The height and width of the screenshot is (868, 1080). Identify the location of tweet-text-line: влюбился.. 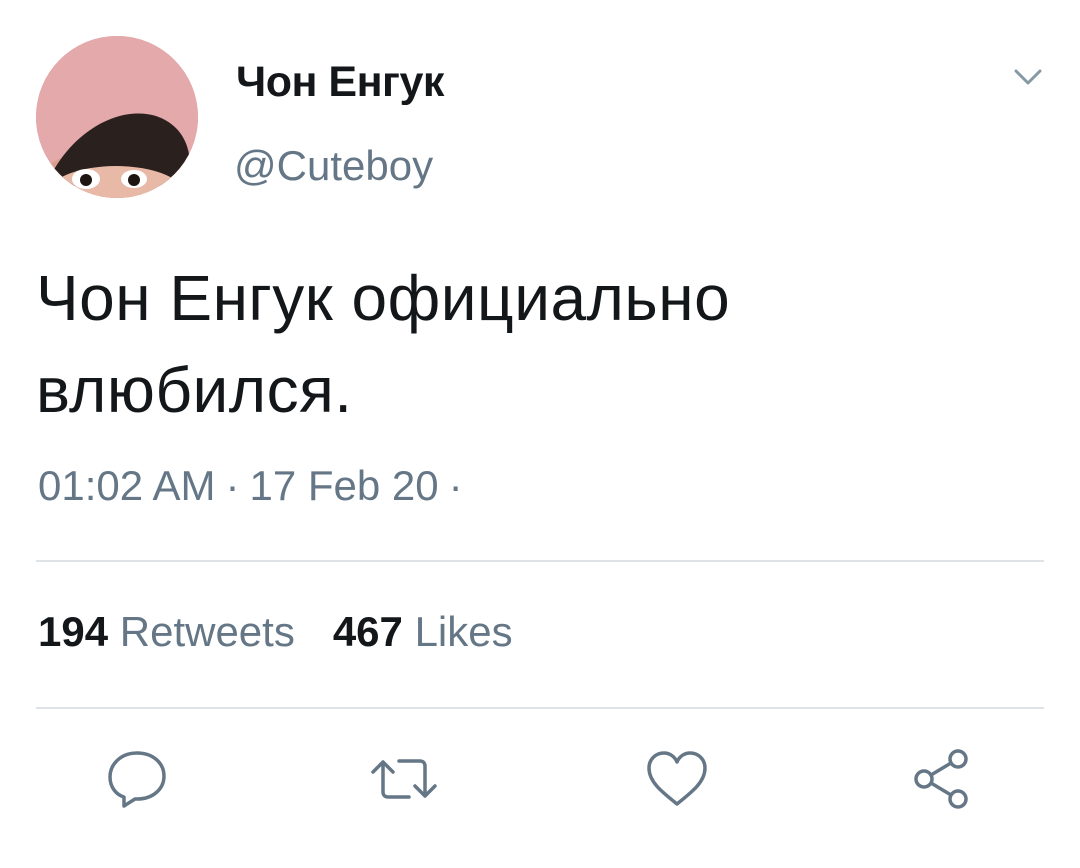
(194, 390).